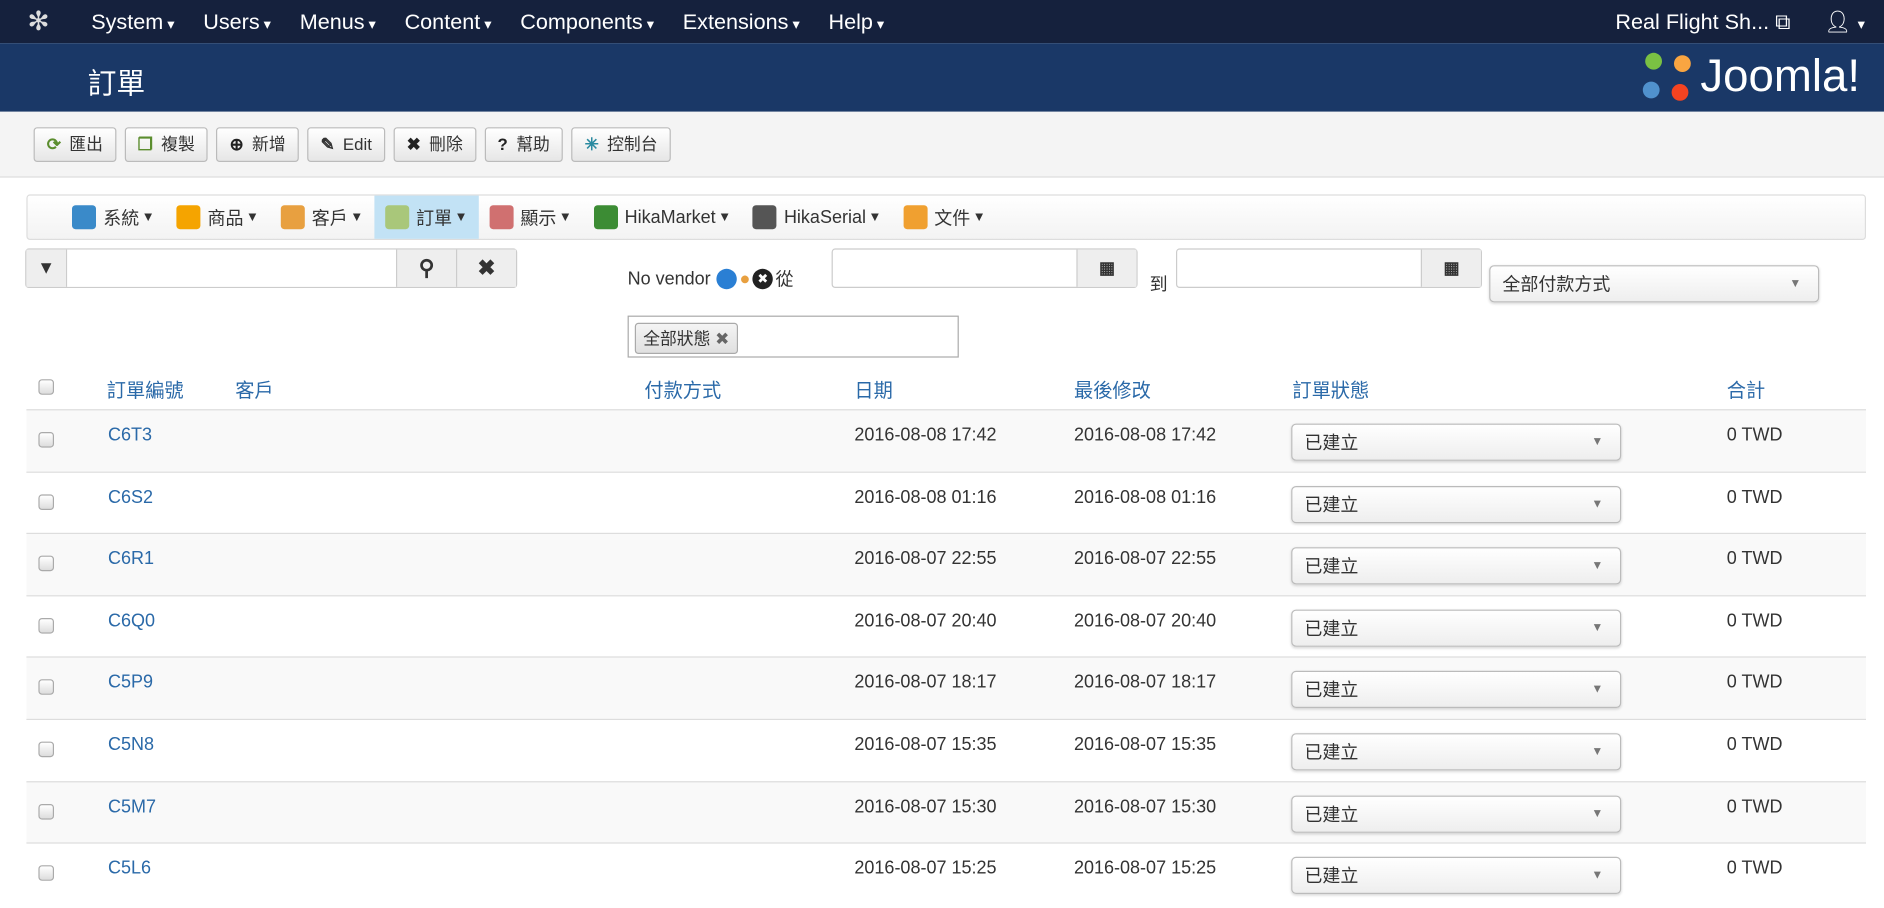  Describe the element at coordinates (131, 559) in the screenshot. I see `order-number-link: C6R1` at that location.